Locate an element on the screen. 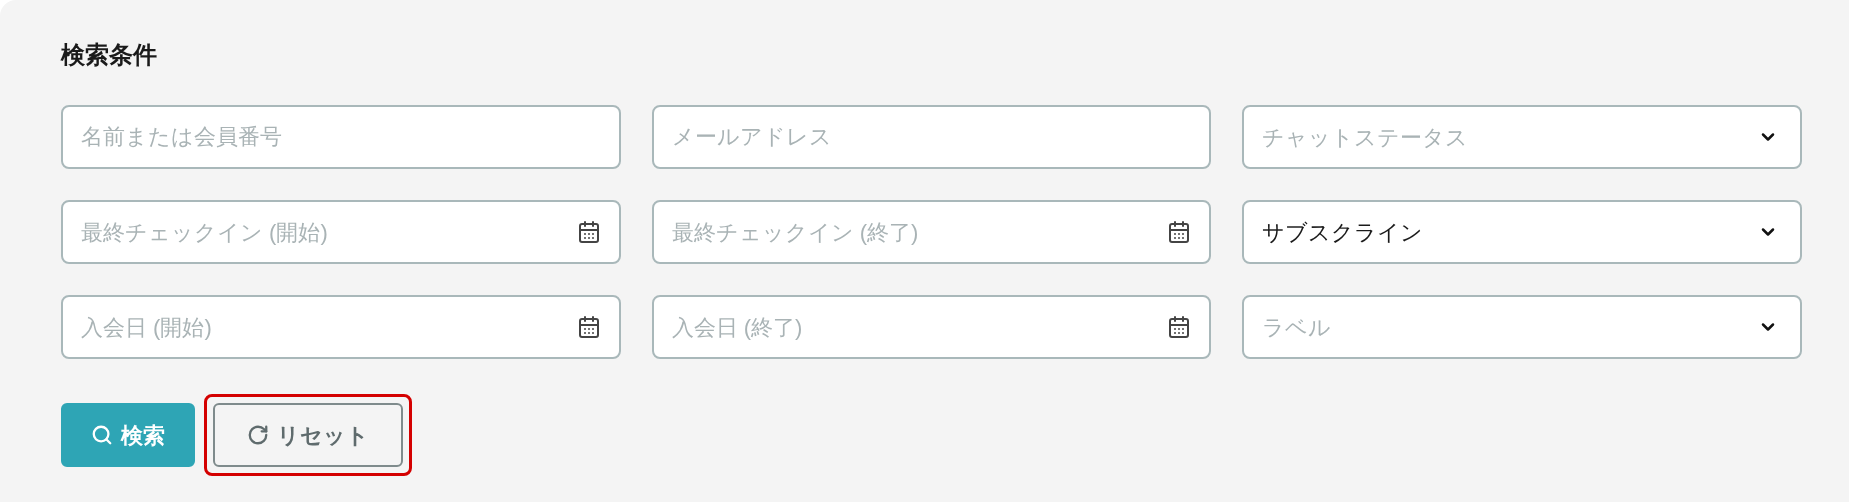  date-field: 最終チェックイン (開始) is located at coordinates (341, 232).